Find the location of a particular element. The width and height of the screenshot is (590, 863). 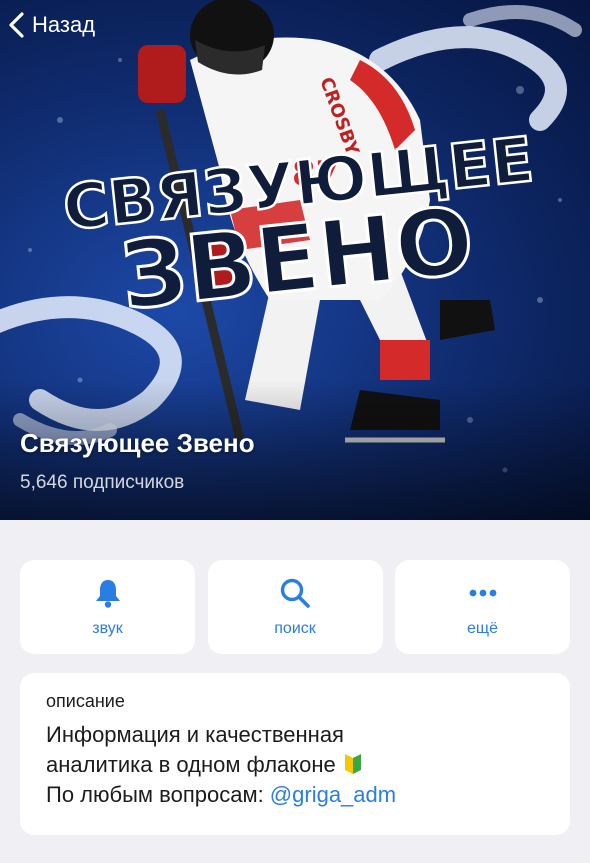

more-button-label: ещё is located at coordinates (482, 628).